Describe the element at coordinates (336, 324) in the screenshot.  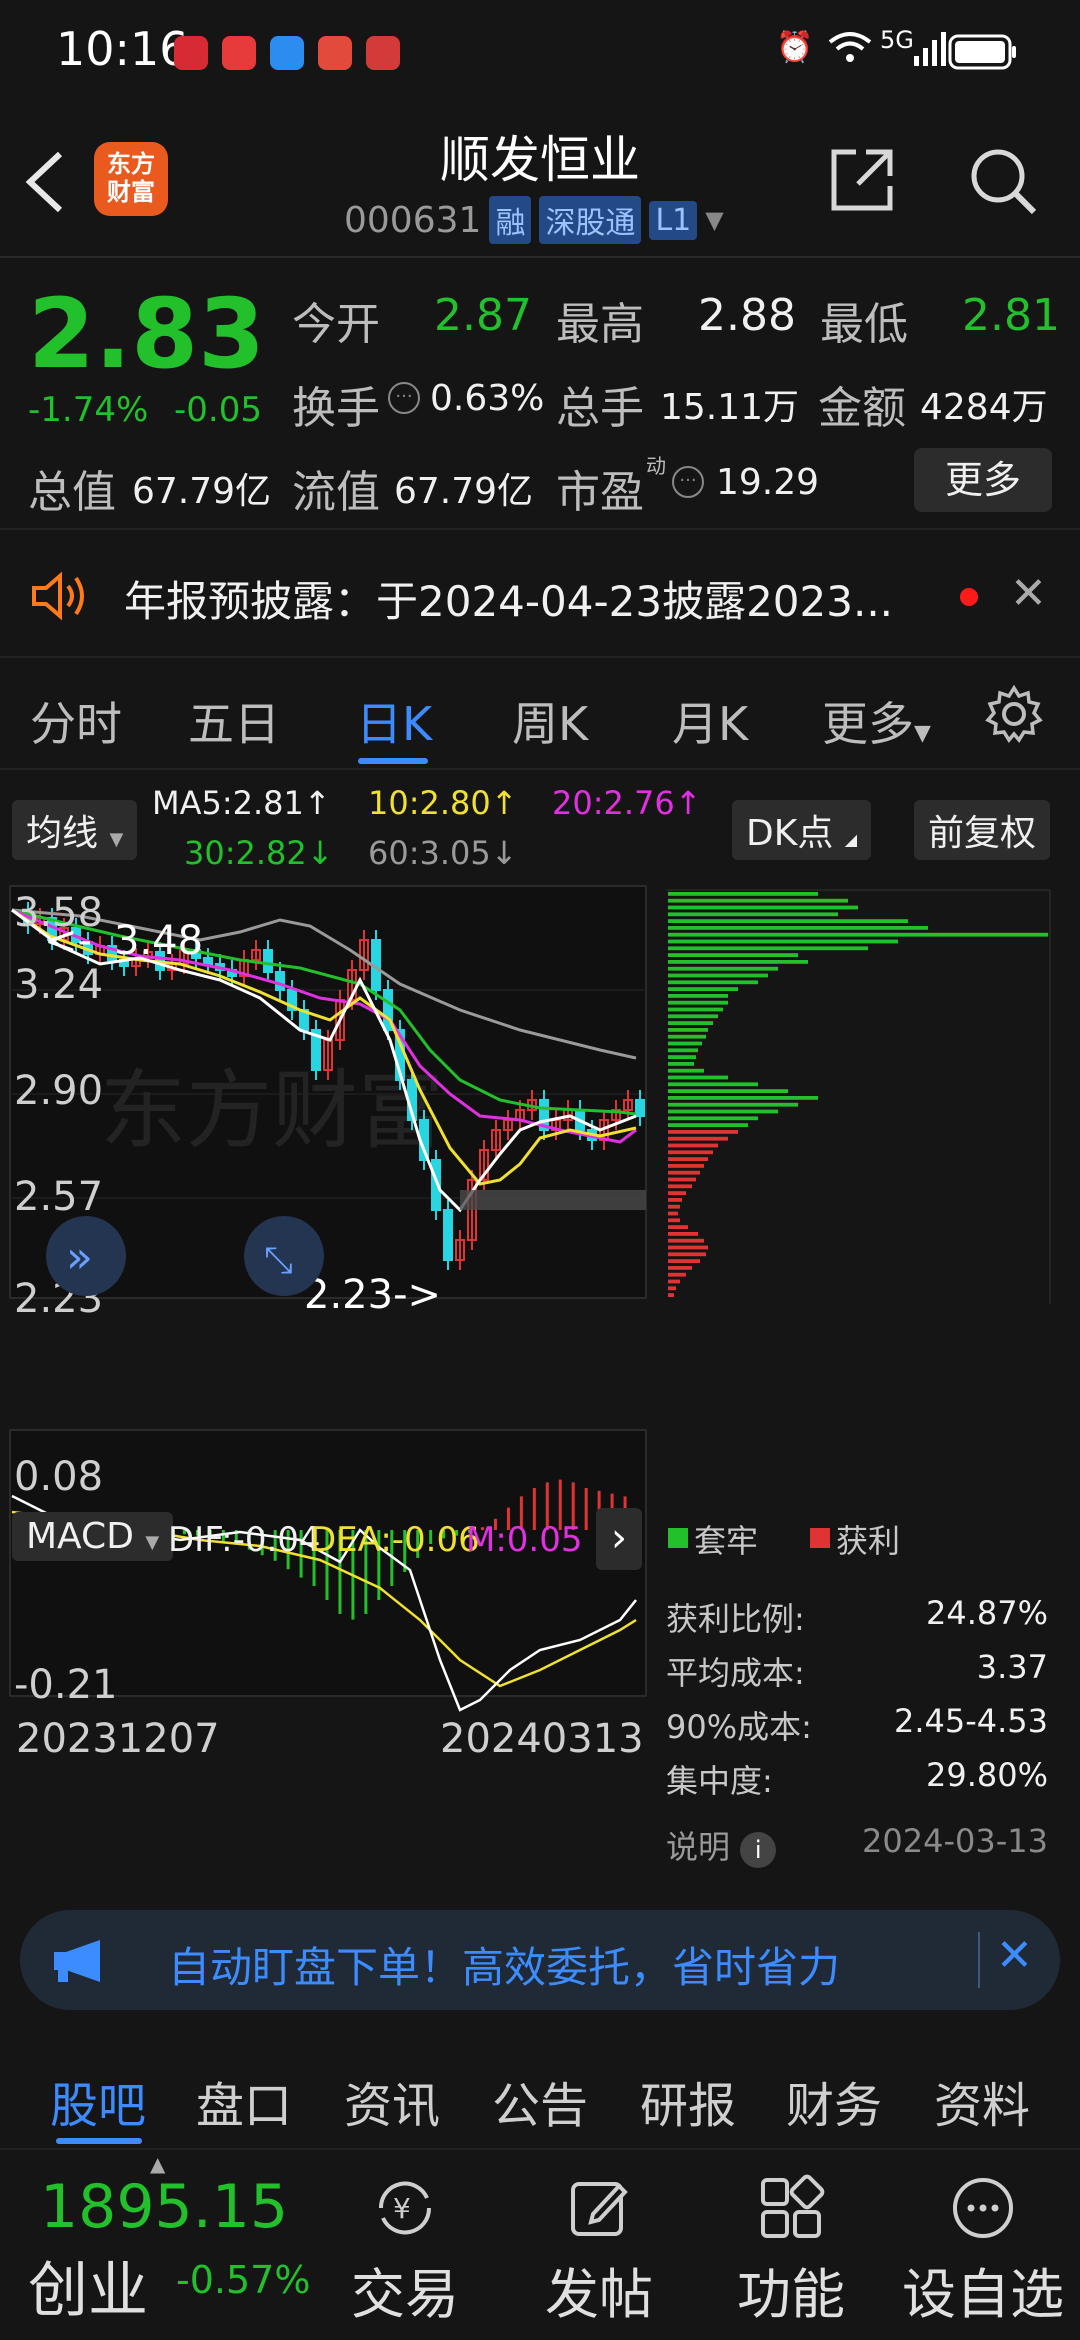
I see `open-label: 今开` at that location.